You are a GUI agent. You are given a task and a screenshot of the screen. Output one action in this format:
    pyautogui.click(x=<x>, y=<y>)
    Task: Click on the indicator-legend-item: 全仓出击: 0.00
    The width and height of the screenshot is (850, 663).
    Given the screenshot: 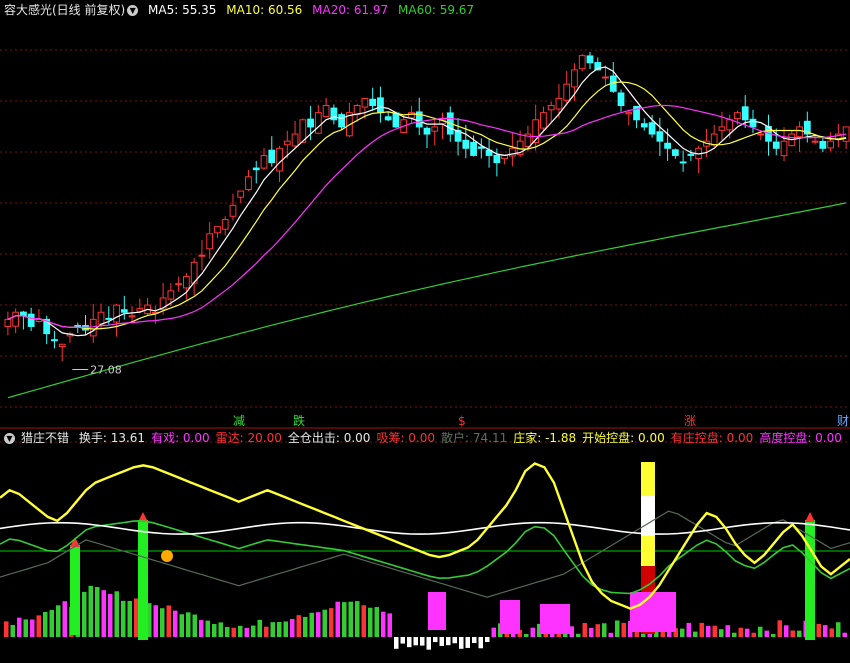 What is the action you would take?
    pyautogui.click(x=329, y=438)
    